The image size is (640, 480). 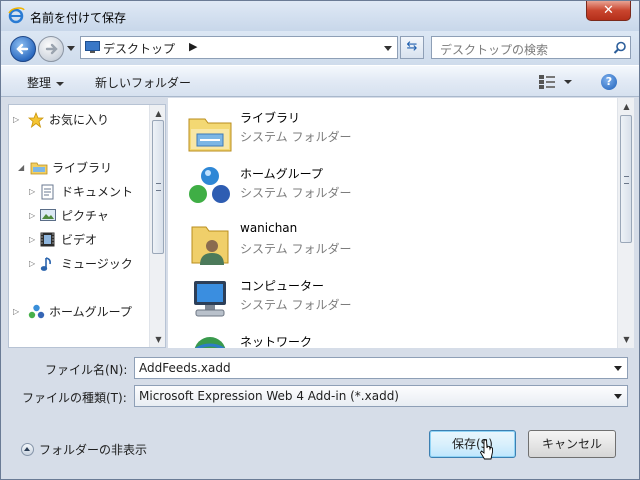 What do you see at coordinates (620, 48) in the screenshot?
I see `search-icon` at bounding box center [620, 48].